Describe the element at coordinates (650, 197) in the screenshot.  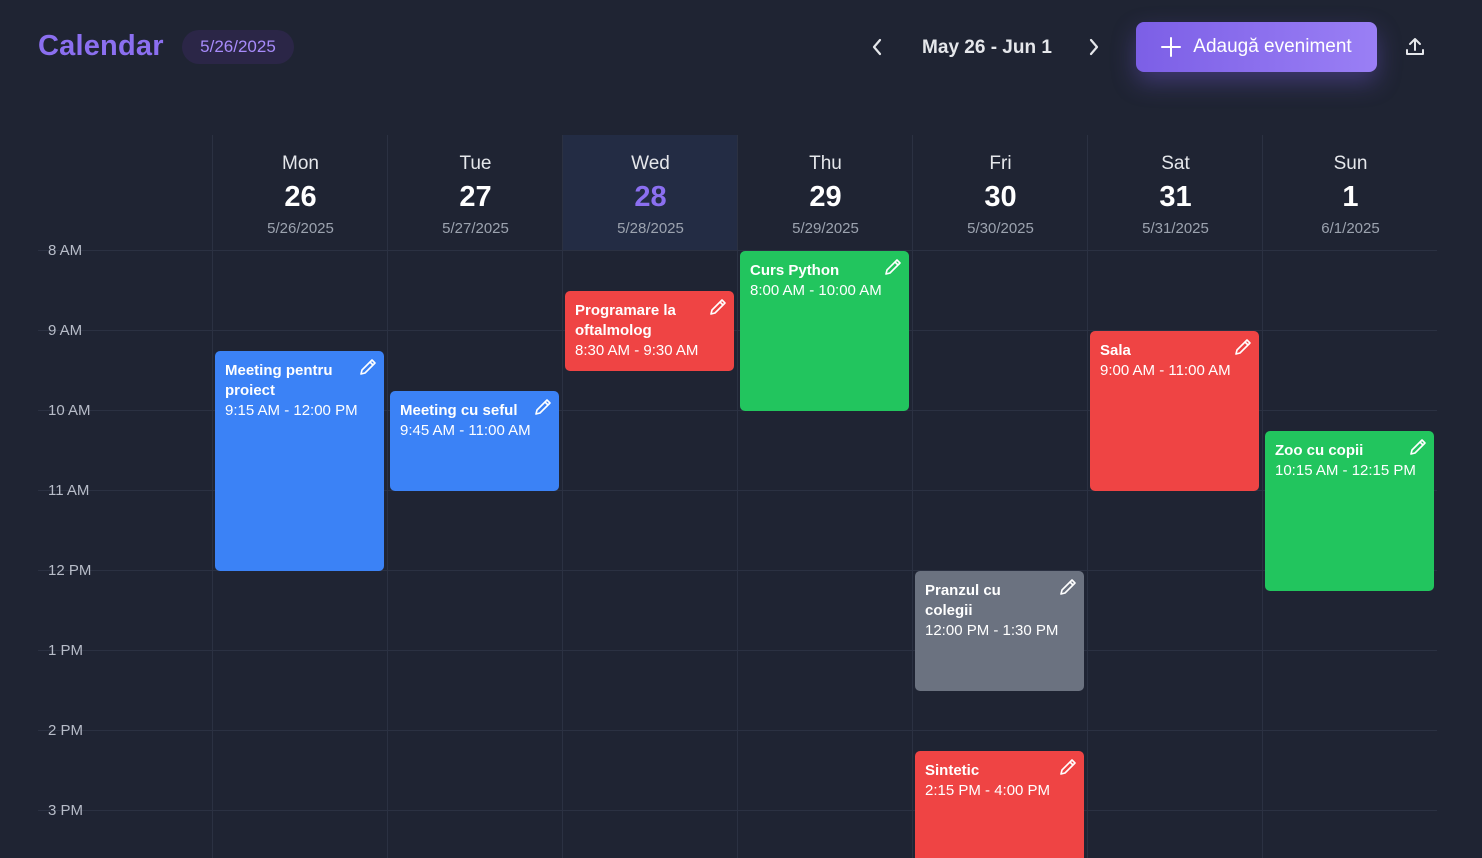
I see `day-number: 28` at that location.